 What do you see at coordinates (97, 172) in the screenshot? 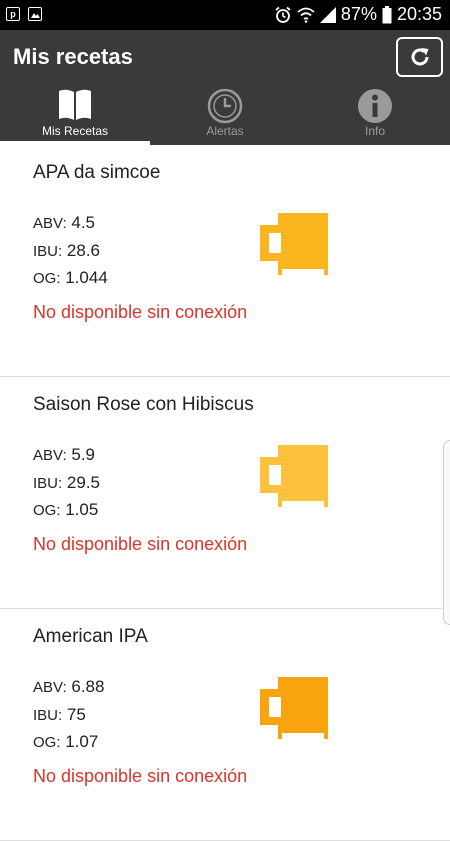
I see `recipe-name: APA da simcoe` at bounding box center [97, 172].